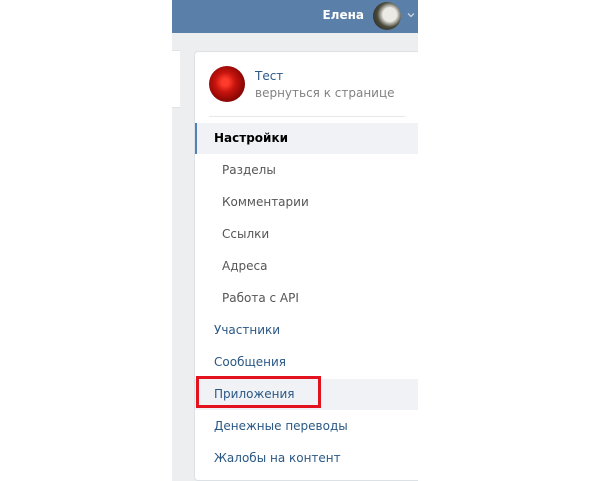 This screenshot has height=481, width=591. I want to click on menu-item-messages: Сообщения, so click(306, 362).